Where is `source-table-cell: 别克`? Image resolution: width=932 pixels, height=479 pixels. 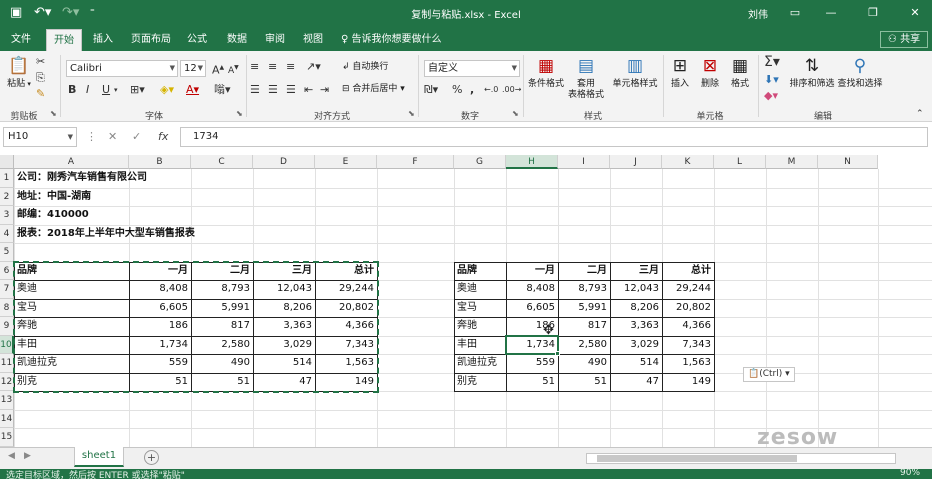 source-table-cell: 别克 is located at coordinates (71, 382).